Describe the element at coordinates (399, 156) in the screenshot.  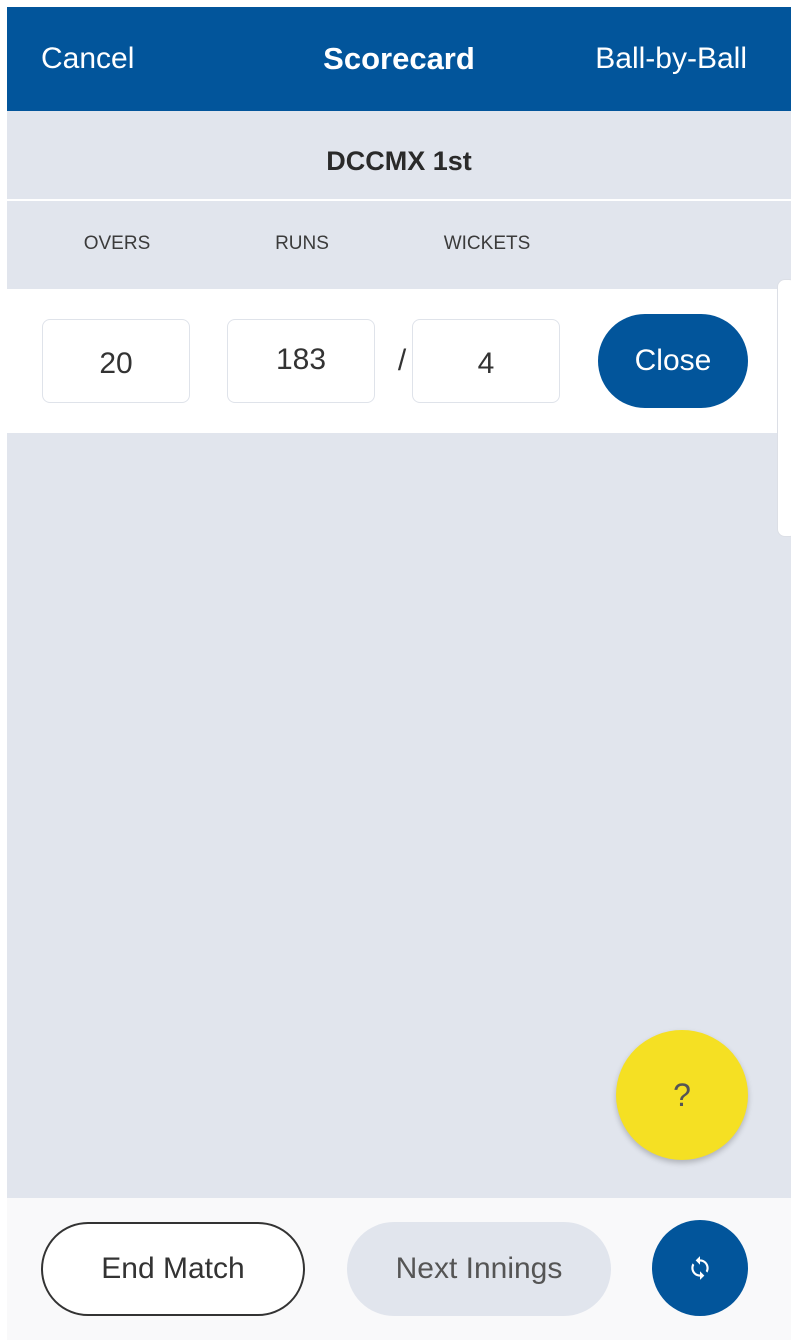
I see `innings-title: DCCMX 1st` at that location.